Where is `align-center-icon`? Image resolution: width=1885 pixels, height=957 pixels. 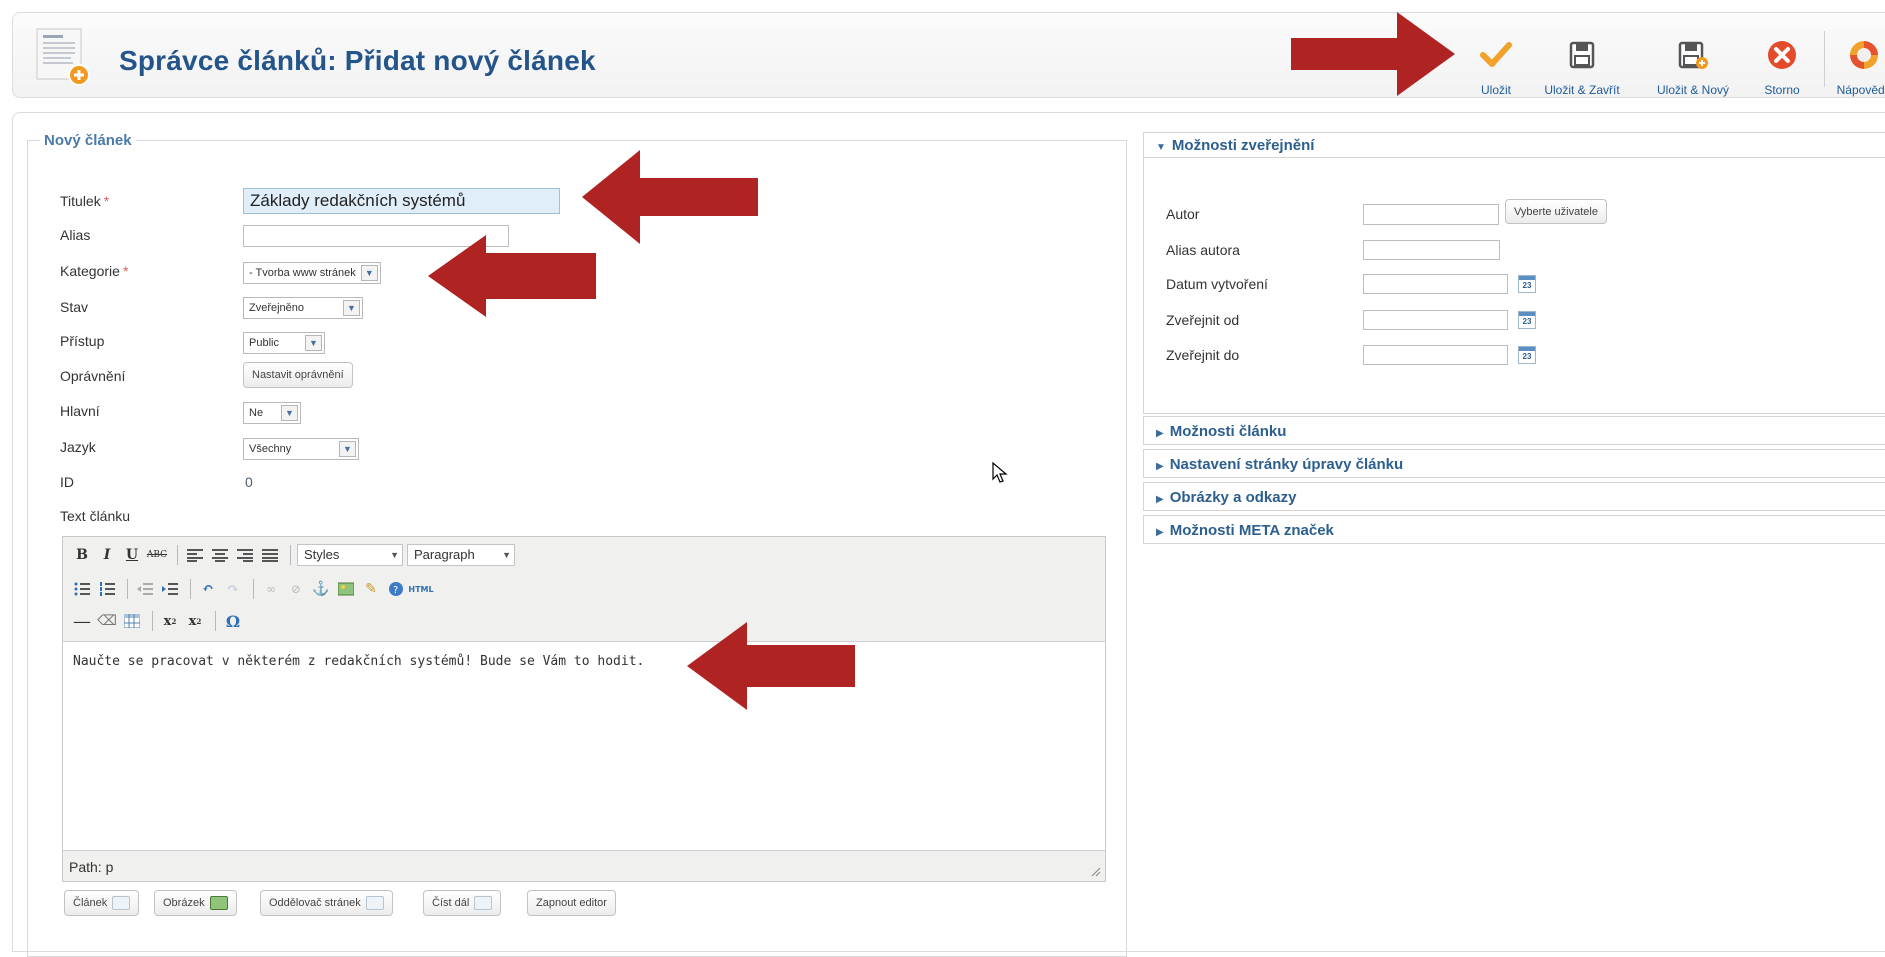 align-center-icon is located at coordinates (220, 555).